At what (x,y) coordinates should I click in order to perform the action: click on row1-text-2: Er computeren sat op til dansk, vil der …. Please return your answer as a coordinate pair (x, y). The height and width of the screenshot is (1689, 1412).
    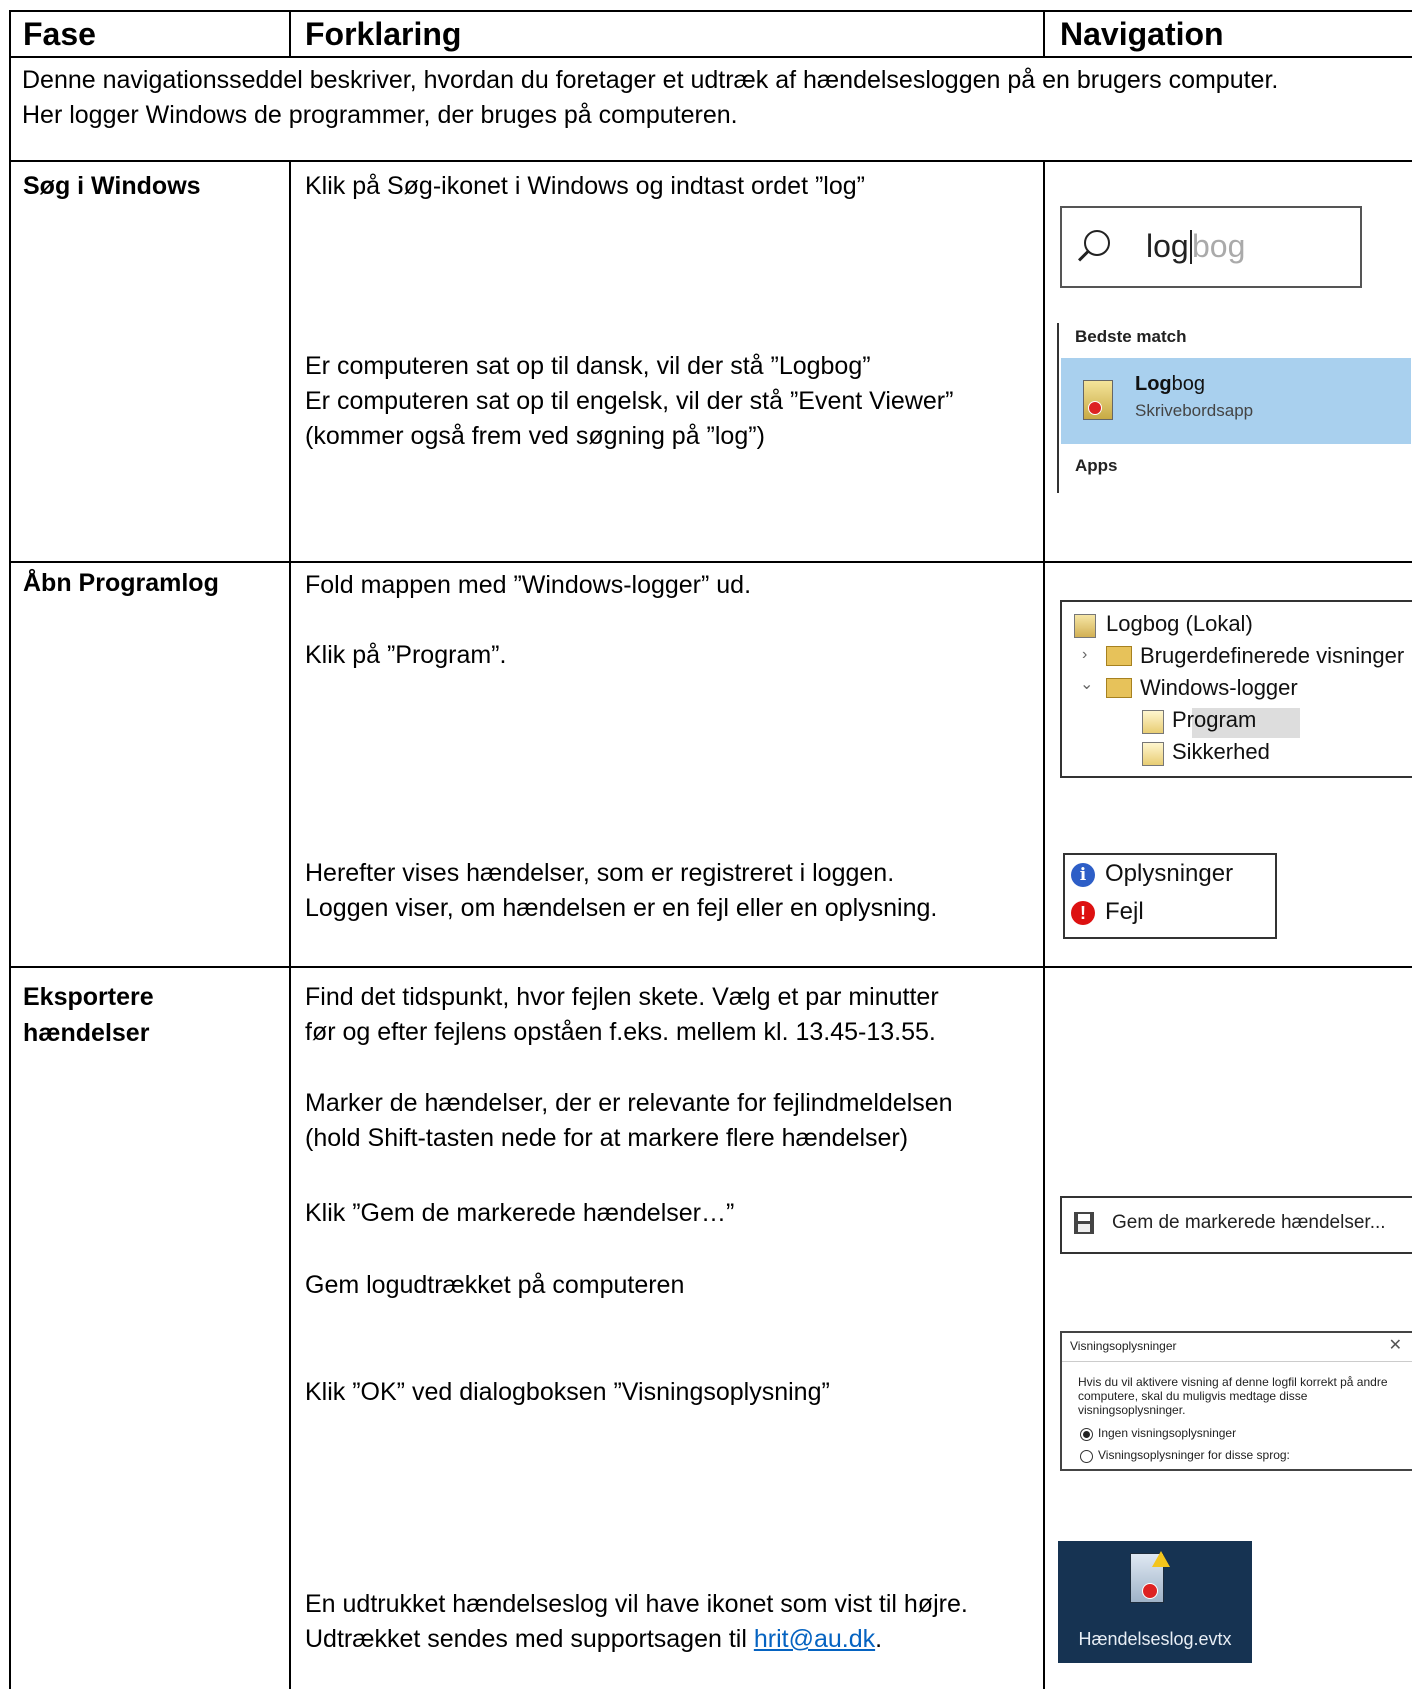
    Looking at the image, I should click on (588, 366).